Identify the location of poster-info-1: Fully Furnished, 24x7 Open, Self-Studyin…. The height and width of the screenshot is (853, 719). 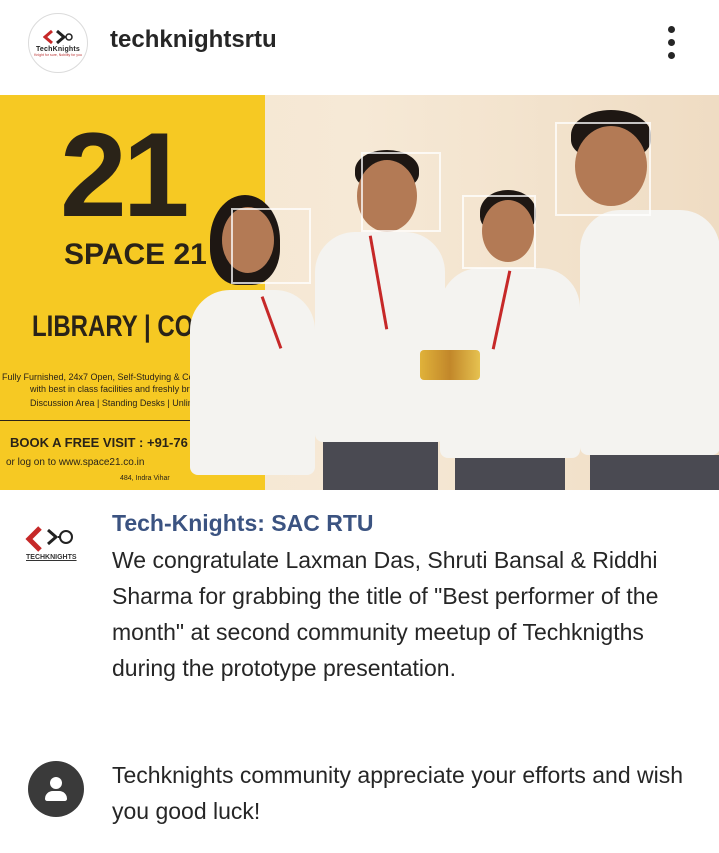
(103, 377).